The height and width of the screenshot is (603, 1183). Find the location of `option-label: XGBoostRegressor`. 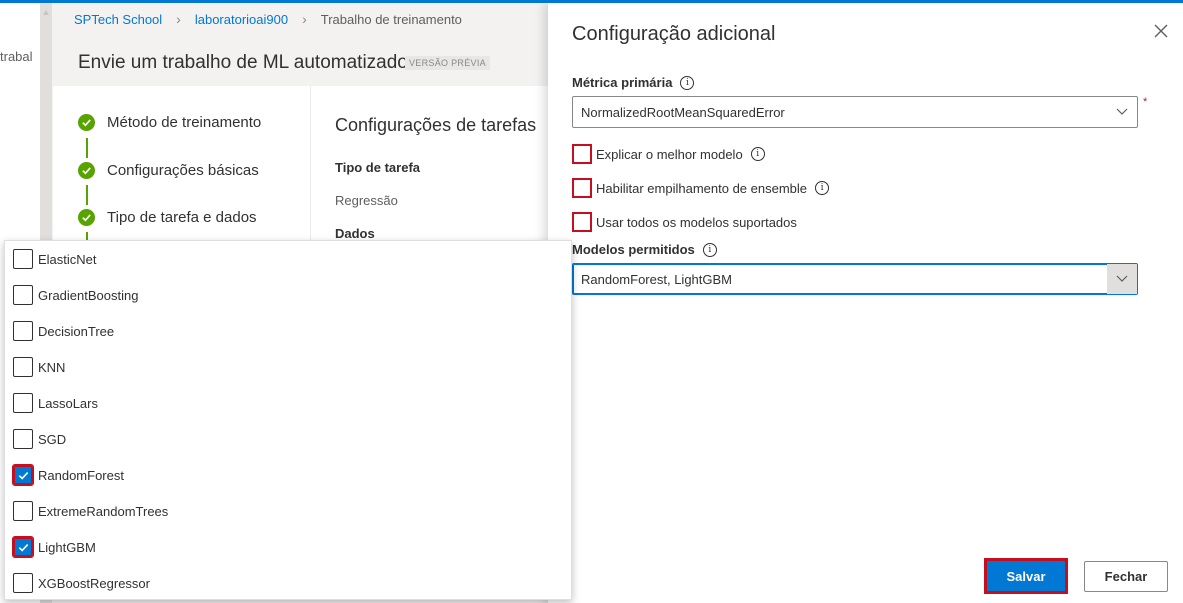

option-label: XGBoostRegressor is located at coordinates (94, 583).